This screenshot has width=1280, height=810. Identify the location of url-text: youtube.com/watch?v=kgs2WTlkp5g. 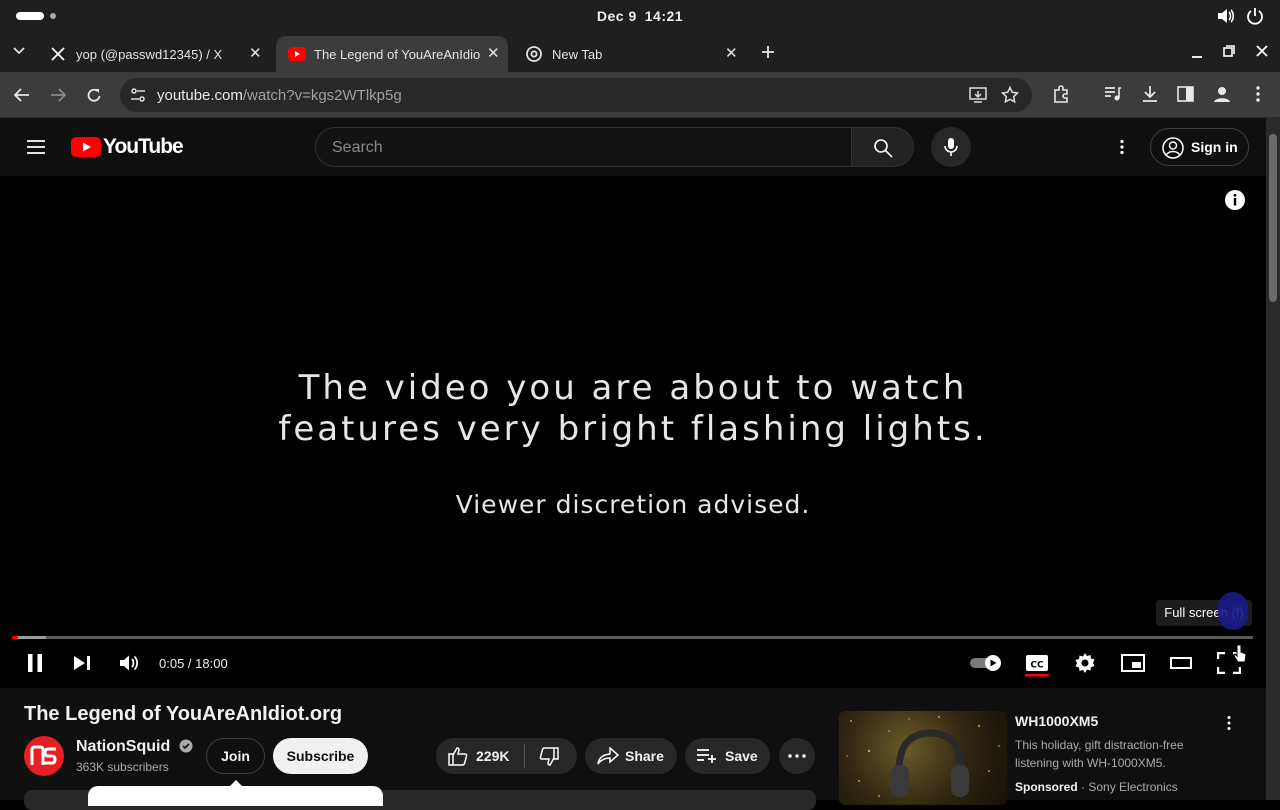
(279, 95).